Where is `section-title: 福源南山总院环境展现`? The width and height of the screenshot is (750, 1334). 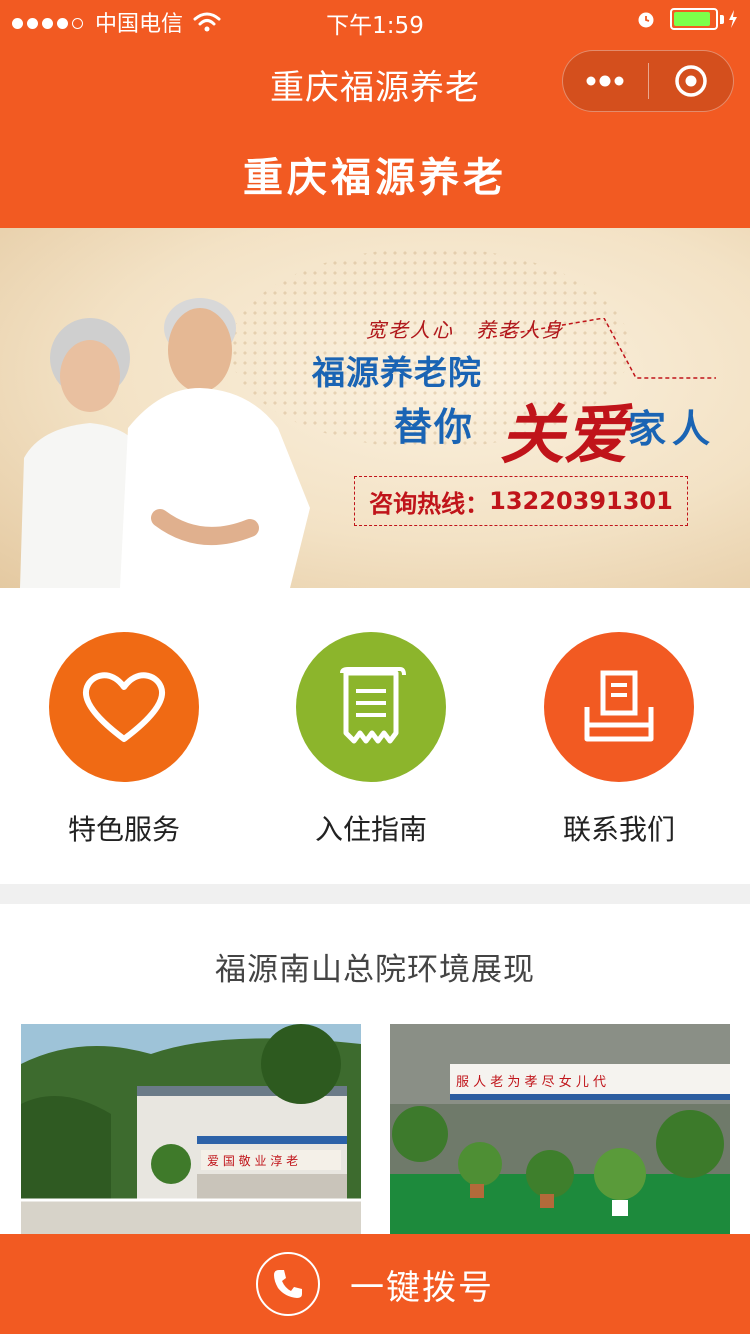
section-title: 福源南山总院环境展现 is located at coordinates (375, 970).